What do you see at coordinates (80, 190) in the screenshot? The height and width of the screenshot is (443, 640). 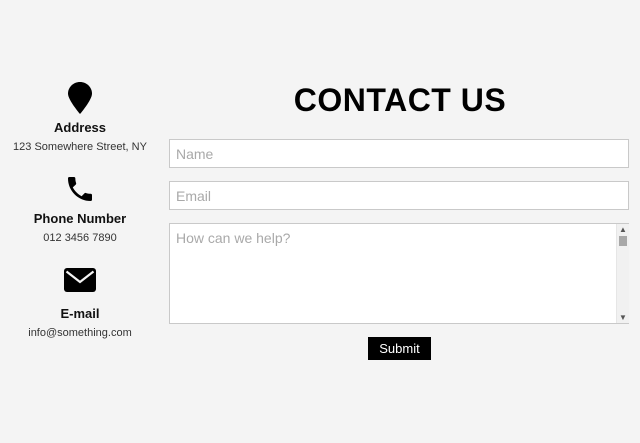 I see `phone-icon` at bounding box center [80, 190].